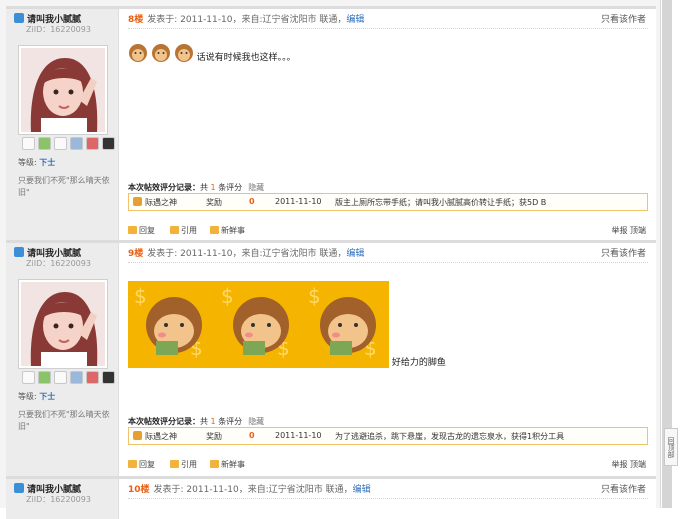 Image resolution: width=700 pixels, height=519 pixels. Describe the element at coordinates (246, 58) in the screenshot. I see `post-text: 话说有时候我也这样。。。` at that location.